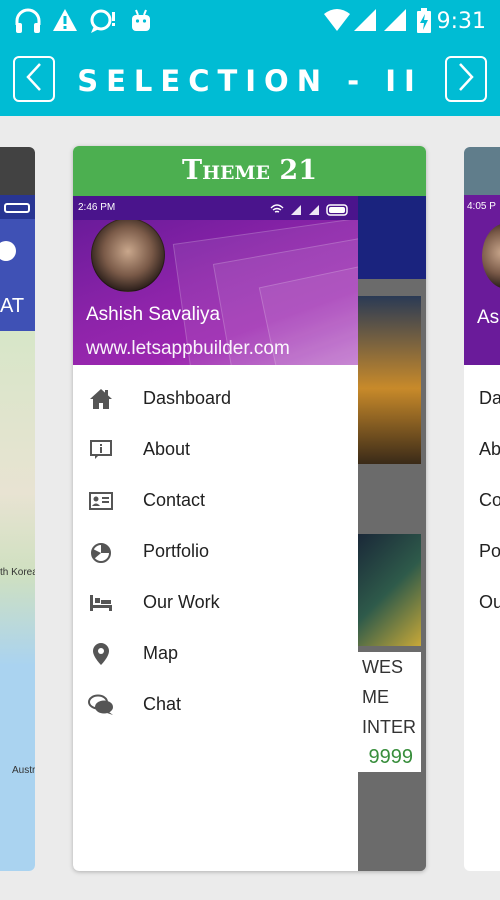  What do you see at coordinates (101, 654) in the screenshot?
I see `map-pin-icon` at bounding box center [101, 654].